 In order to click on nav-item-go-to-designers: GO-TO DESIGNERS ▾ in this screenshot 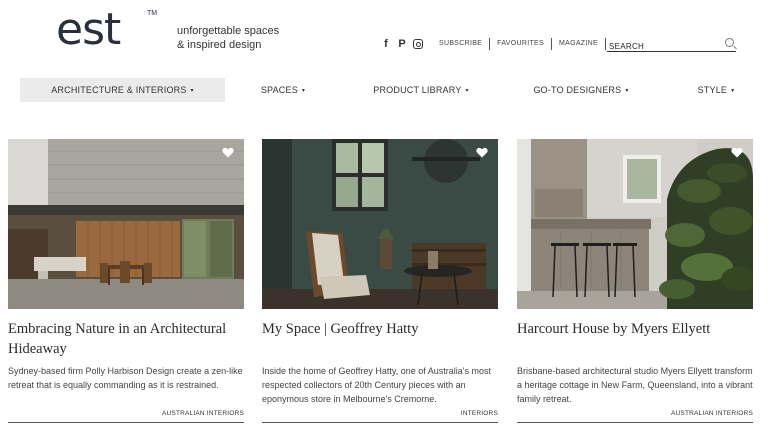, I will do `click(581, 90)`.